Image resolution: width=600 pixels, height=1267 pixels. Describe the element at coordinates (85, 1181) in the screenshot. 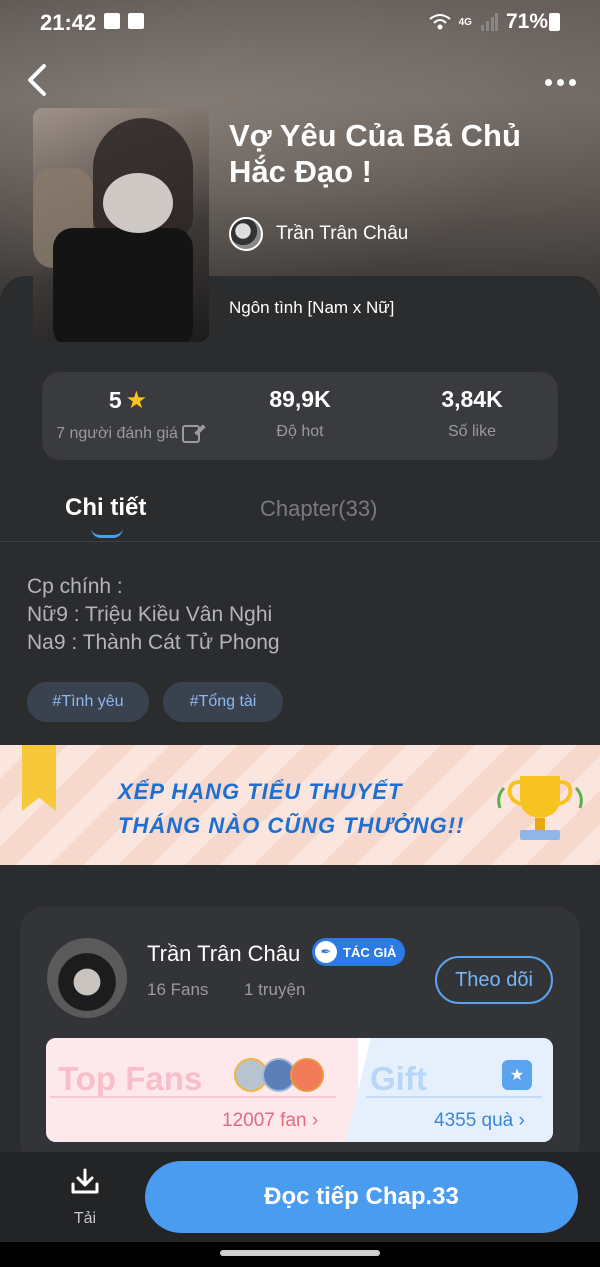

I see `download-icon` at that location.